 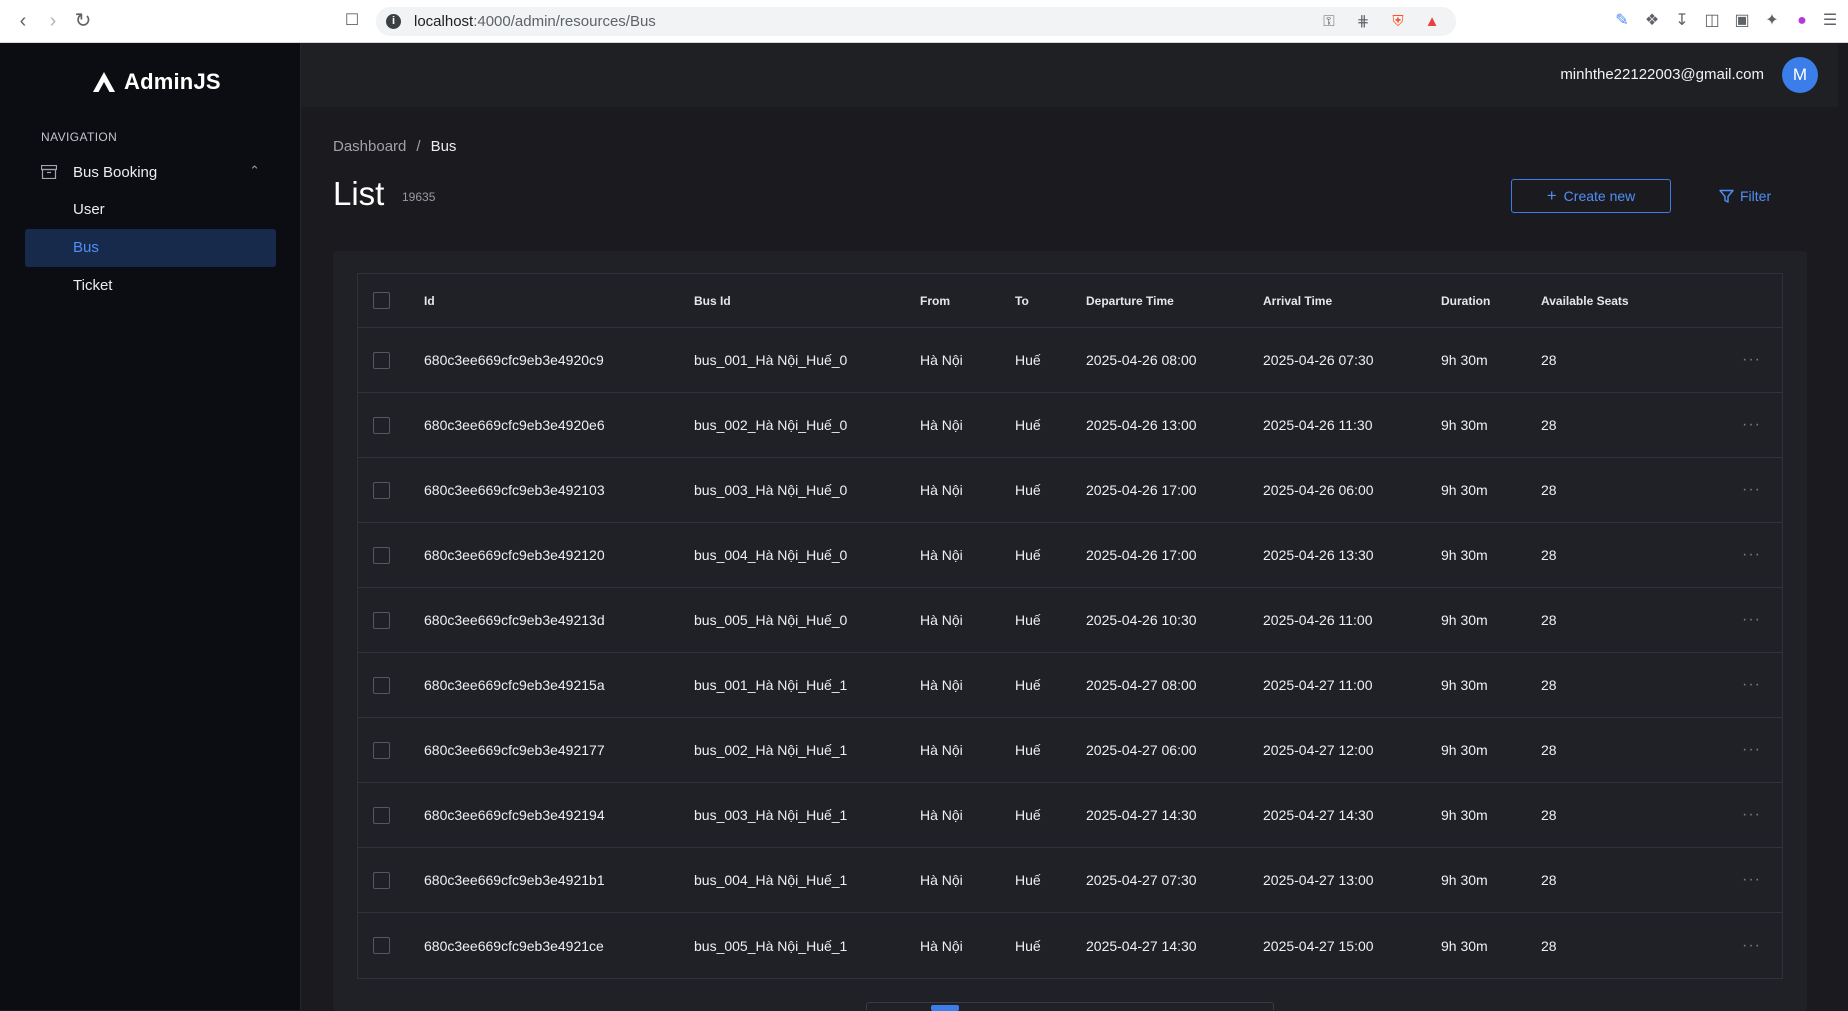 What do you see at coordinates (945, 1008) in the screenshot?
I see `pagination-current-page` at bounding box center [945, 1008].